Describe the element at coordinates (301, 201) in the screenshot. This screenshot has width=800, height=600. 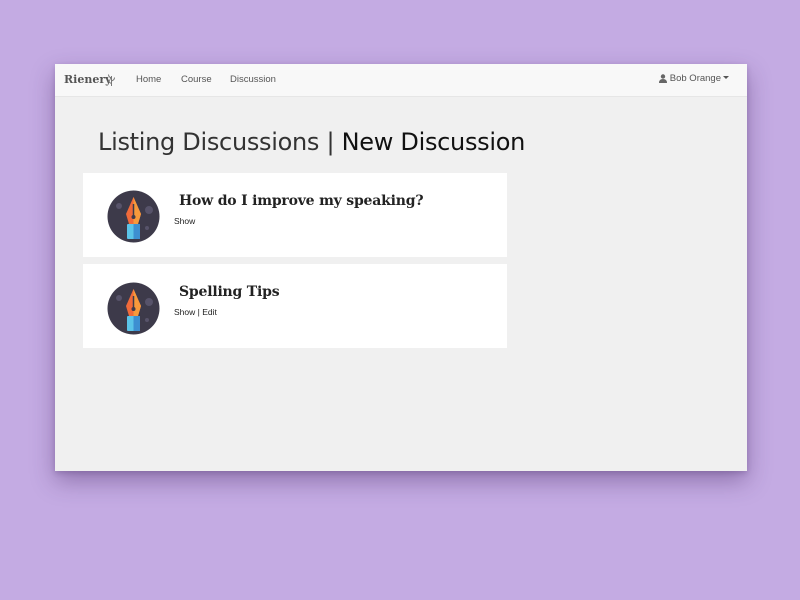
I see `discussion-title: How do I improve my speaking?` at that location.